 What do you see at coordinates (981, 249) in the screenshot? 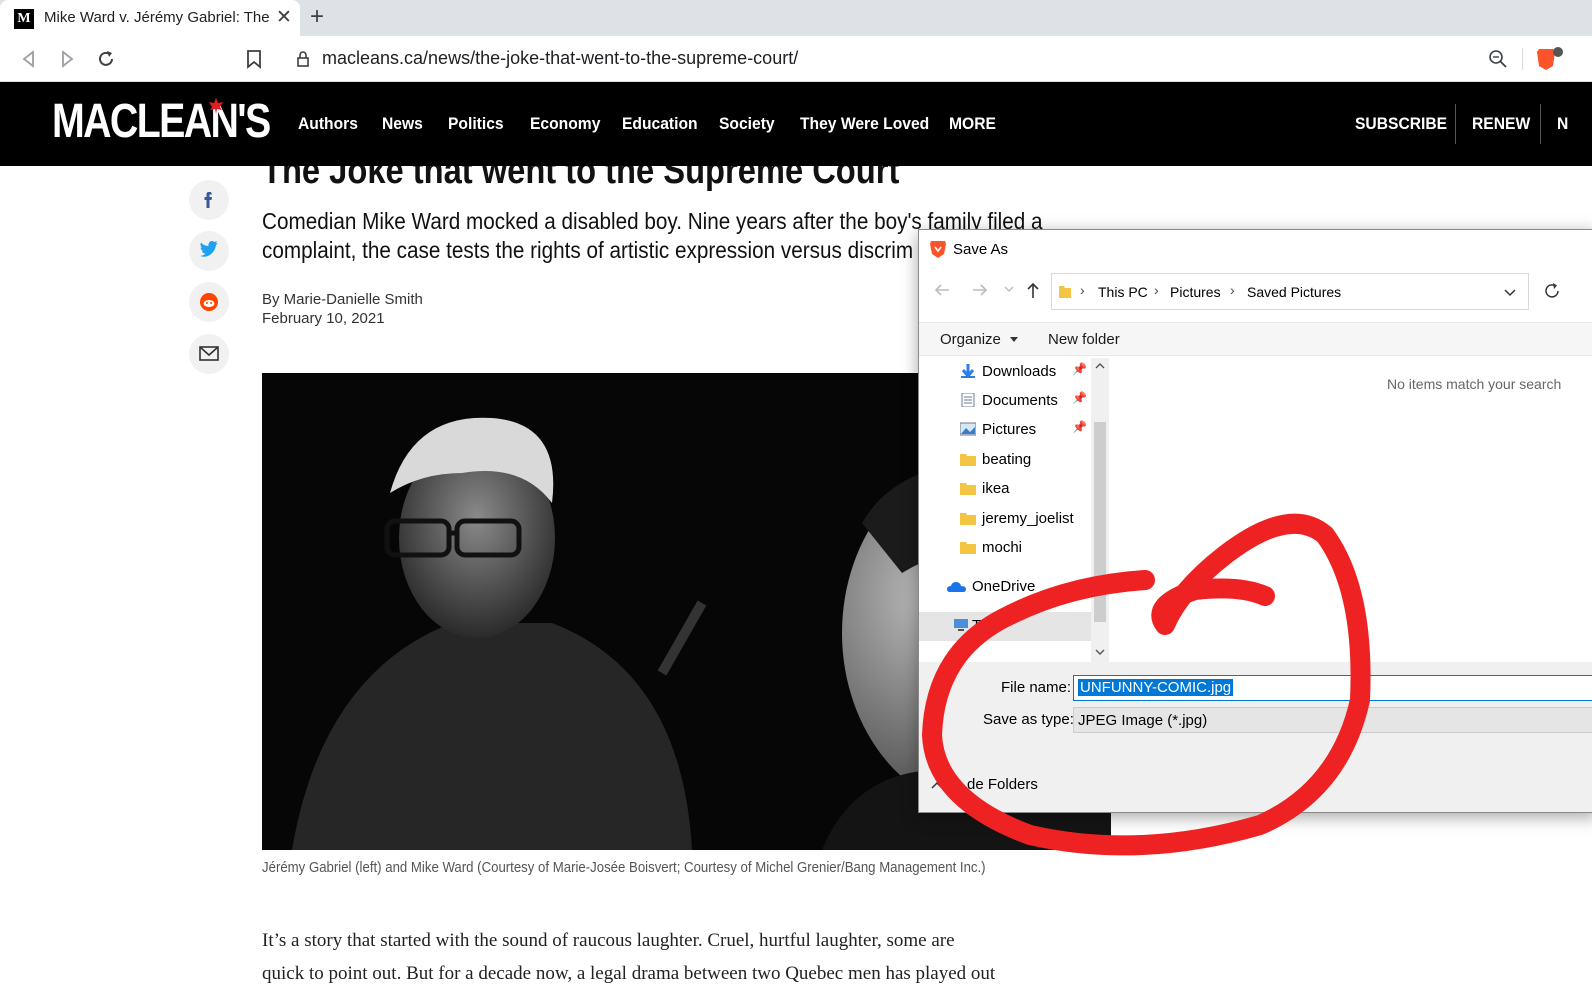
I see `dialog-title: Save As` at bounding box center [981, 249].